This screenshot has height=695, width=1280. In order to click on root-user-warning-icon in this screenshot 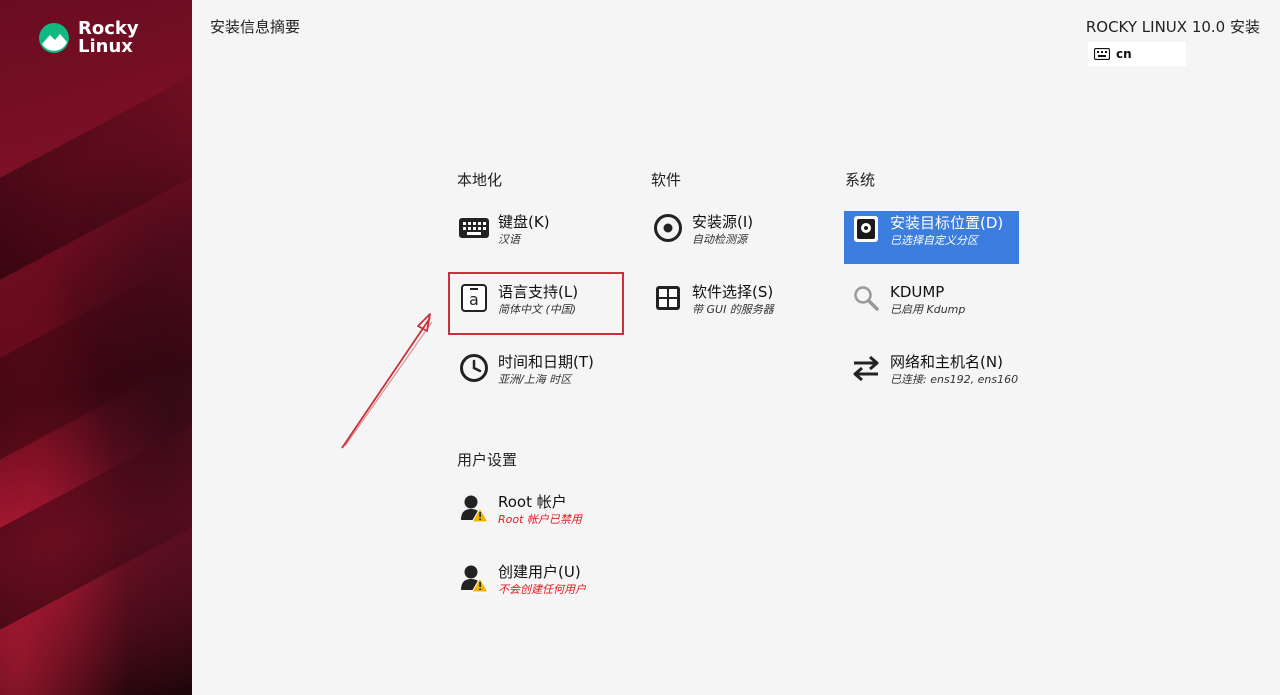, I will do `click(474, 508)`.